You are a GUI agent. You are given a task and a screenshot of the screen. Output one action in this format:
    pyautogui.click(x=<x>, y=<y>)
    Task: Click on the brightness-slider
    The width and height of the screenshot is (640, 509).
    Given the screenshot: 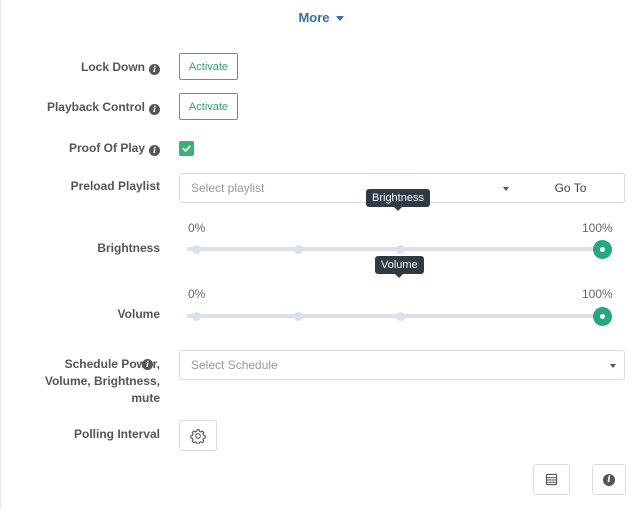 What is the action you would take?
    pyautogui.click(x=399, y=249)
    